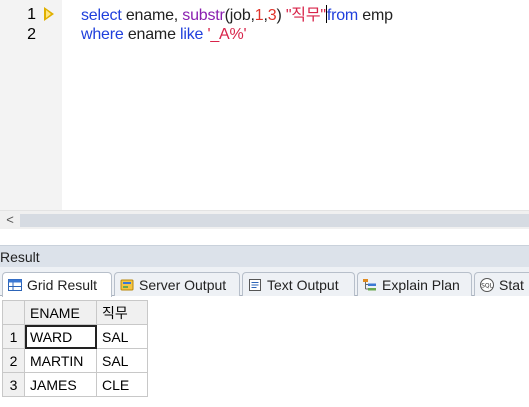 This screenshot has height=407, width=529. What do you see at coordinates (31, 34) in the screenshot?
I see `line-number: 2` at bounding box center [31, 34].